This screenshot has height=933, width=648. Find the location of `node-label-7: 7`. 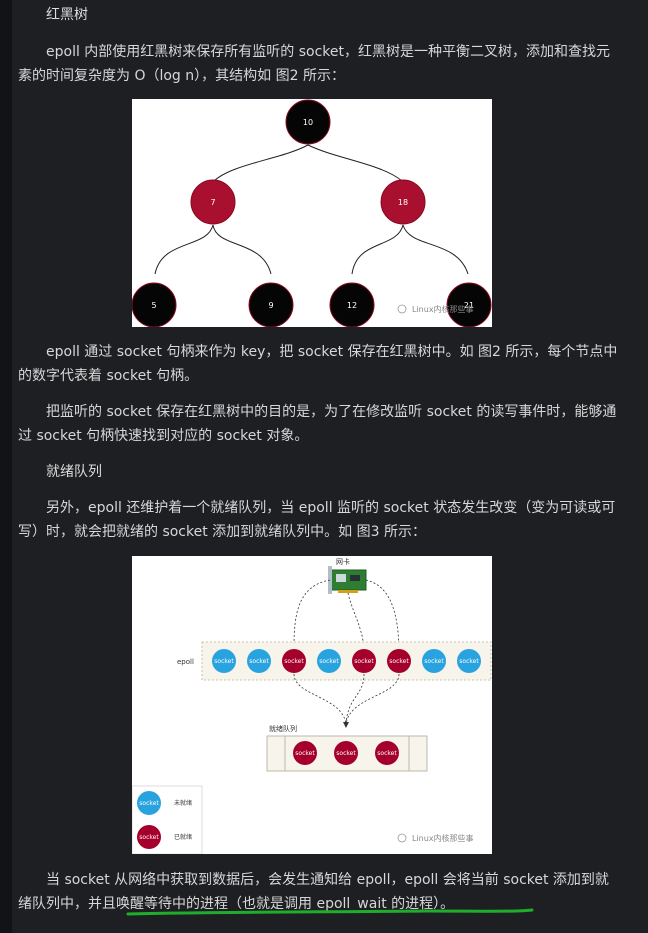

node-label-7: 7 is located at coordinates (212, 202).